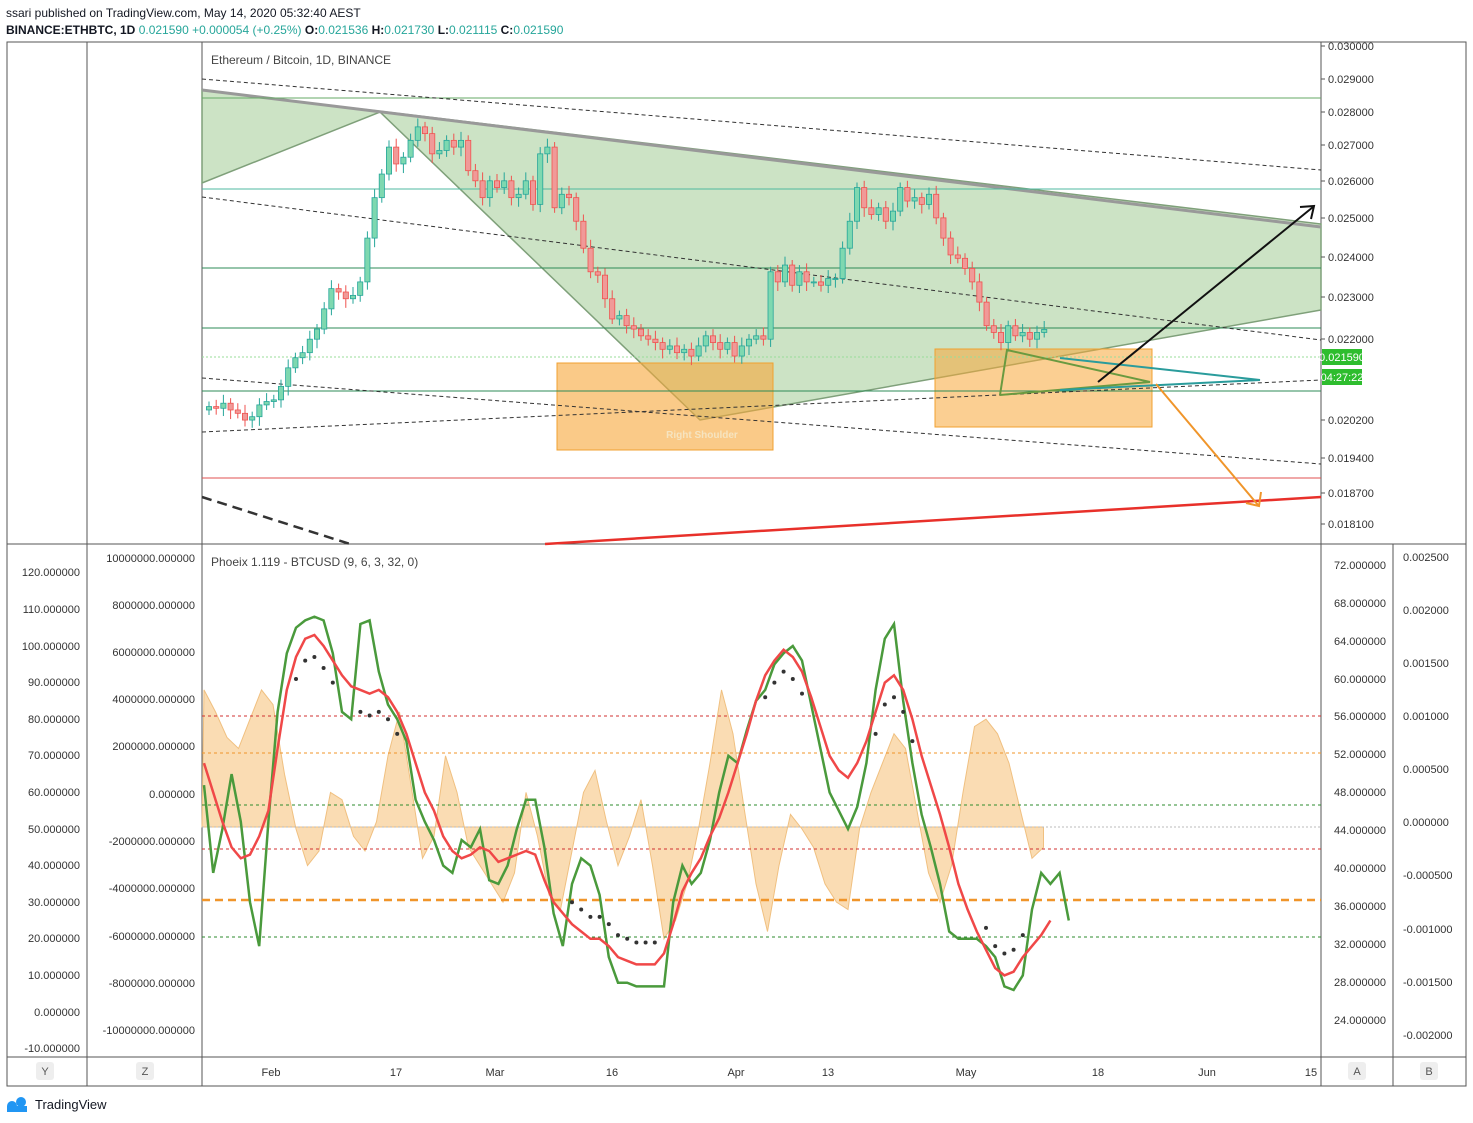 This screenshot has width=1473, height=1123. Describe the element at coordinates (933, 520) in the screenshot. I see `support-trendline` at that location.